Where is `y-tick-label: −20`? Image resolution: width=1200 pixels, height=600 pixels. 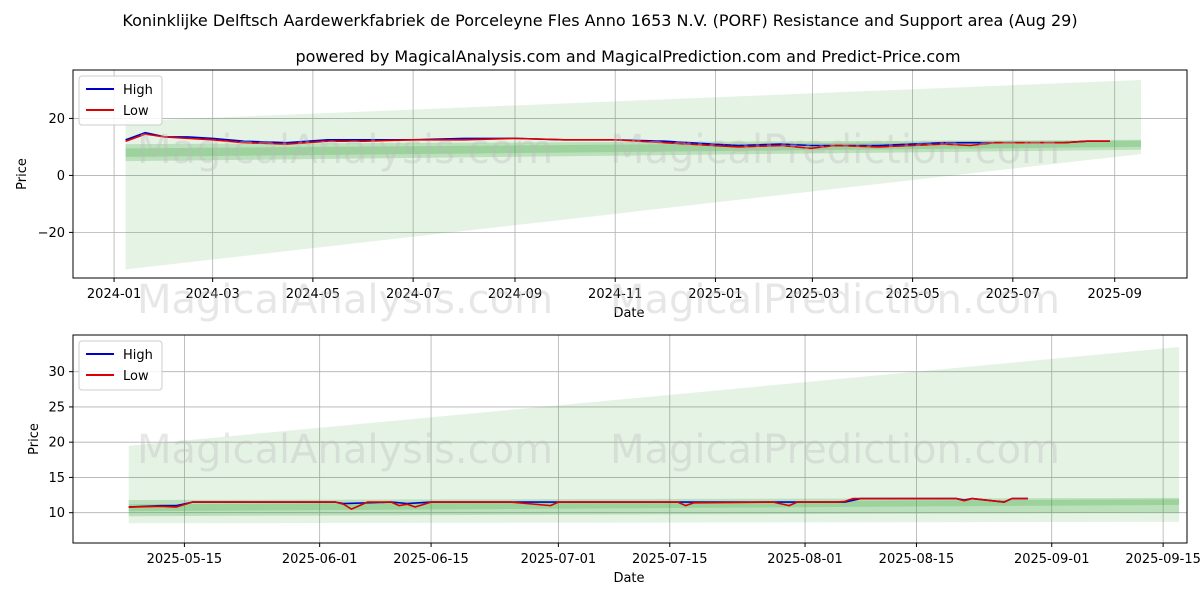
y-tick-label: −20 is located at coordinates (51, 233).